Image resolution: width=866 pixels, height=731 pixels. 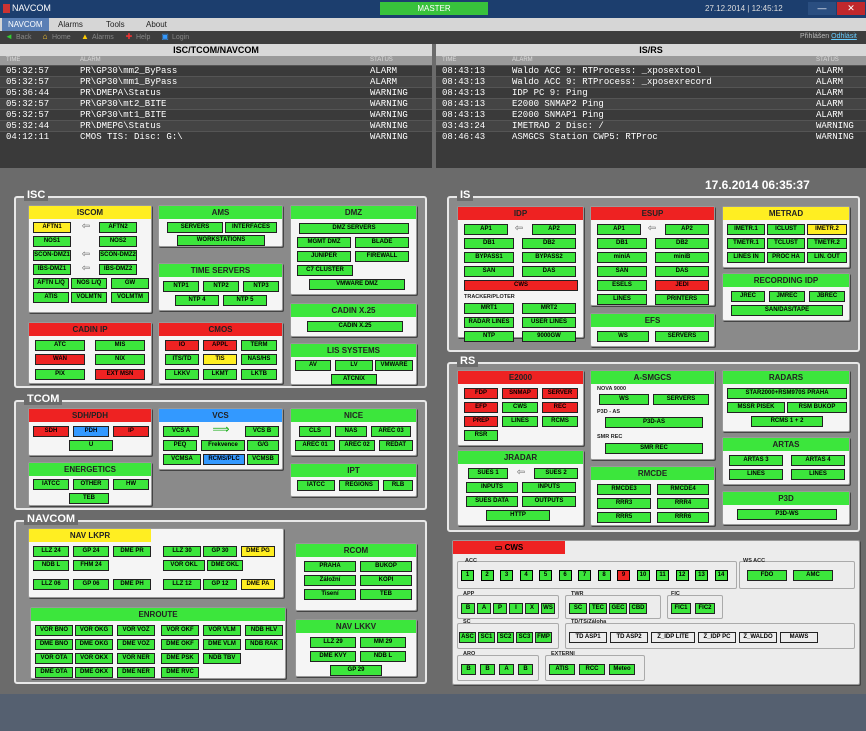 What do you see at coordinates (386, 566) in the screenshot?
I see `status-button: BUKOP` at bounding box center [386, 566].